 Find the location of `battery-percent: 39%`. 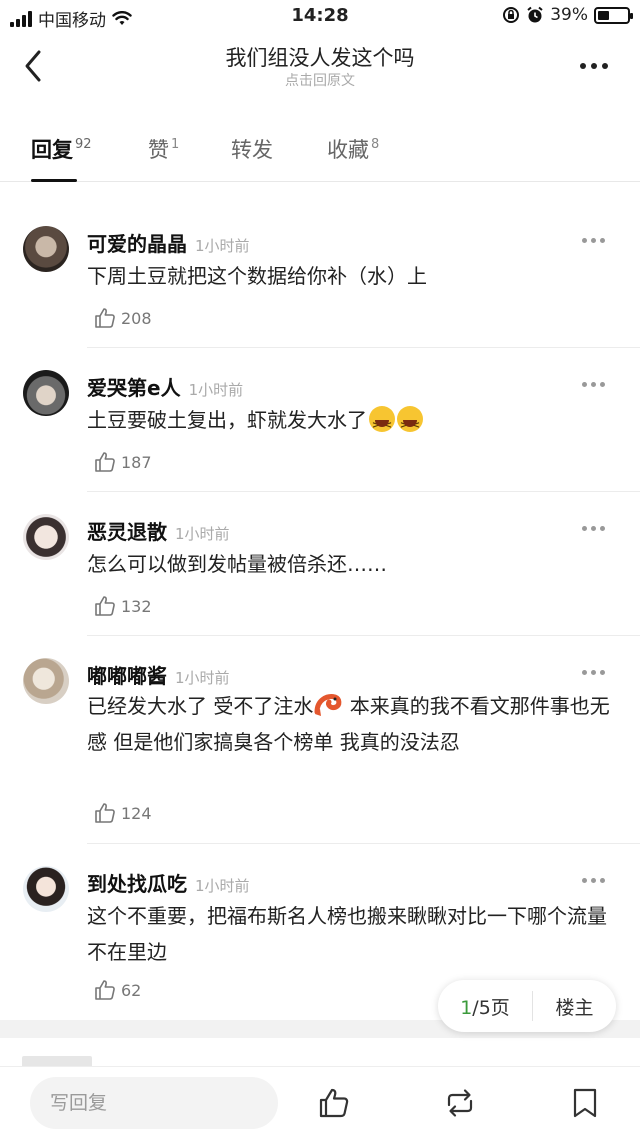

battery-percent: 39% is located at coordinates (569, 15).